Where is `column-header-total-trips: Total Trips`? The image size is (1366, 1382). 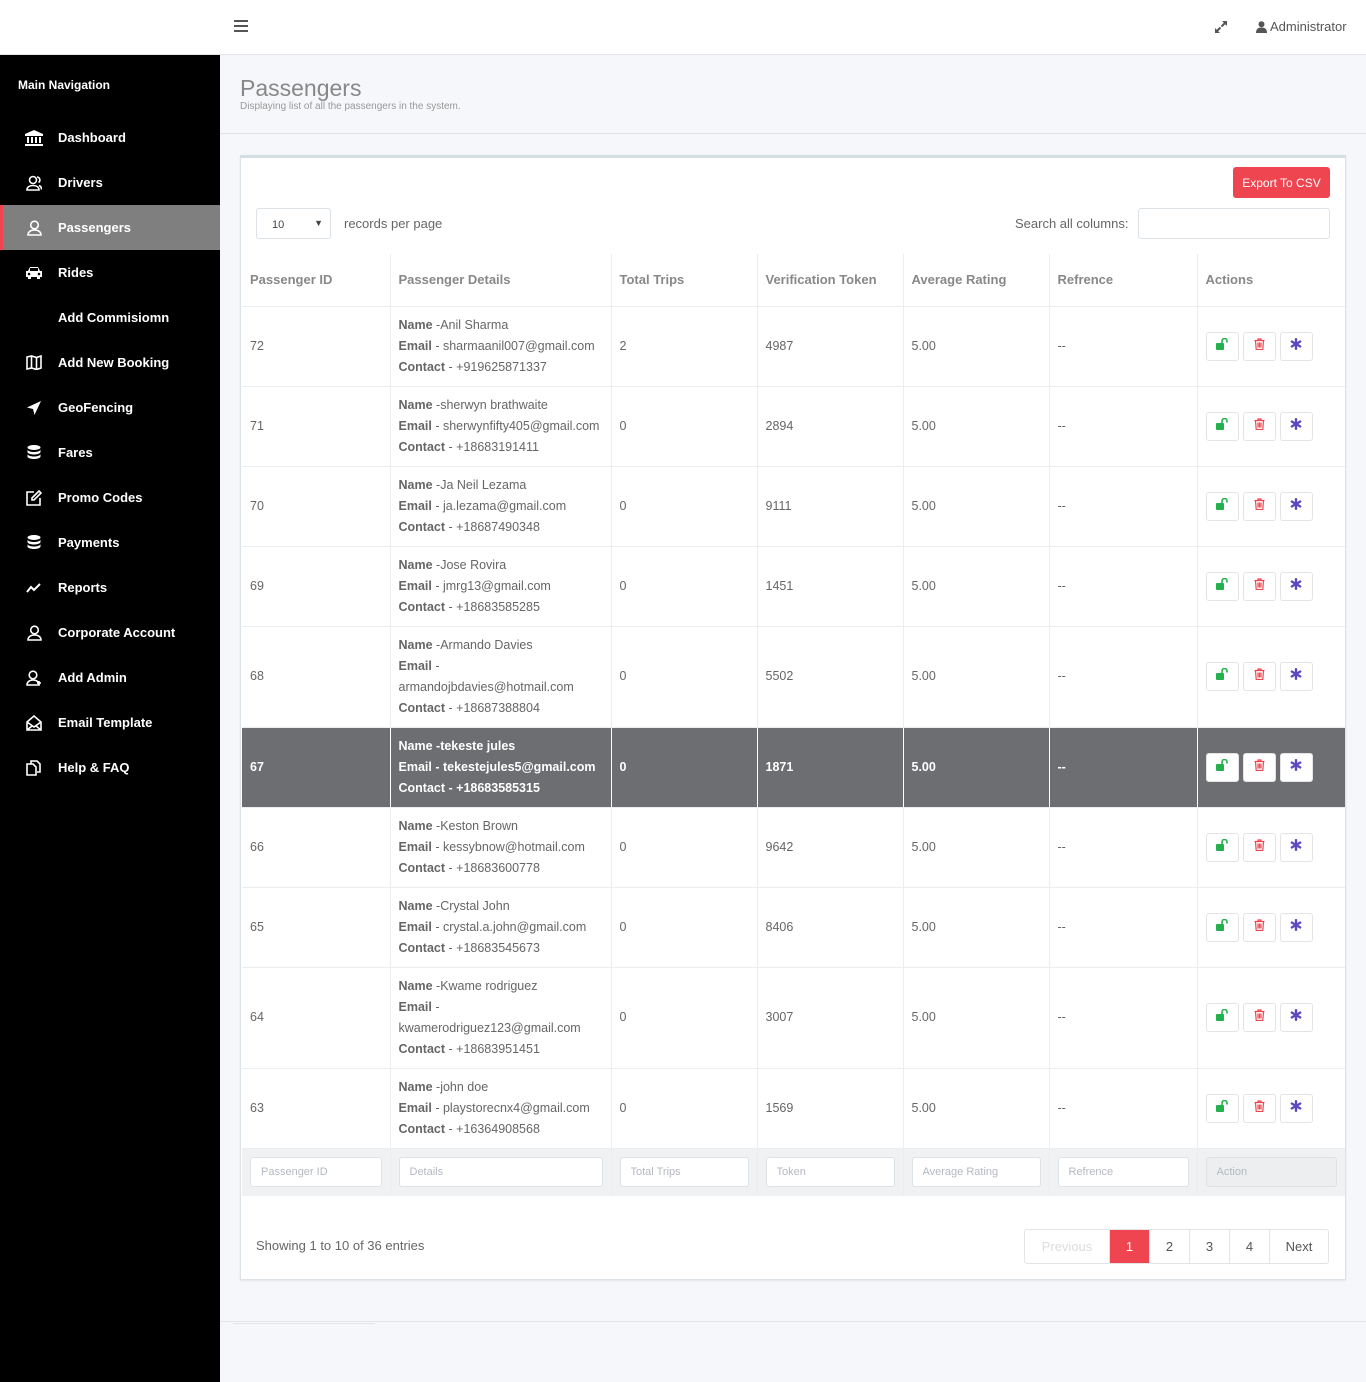 column-header-total-trips: Total Trips is located at coordinates (683, 280).